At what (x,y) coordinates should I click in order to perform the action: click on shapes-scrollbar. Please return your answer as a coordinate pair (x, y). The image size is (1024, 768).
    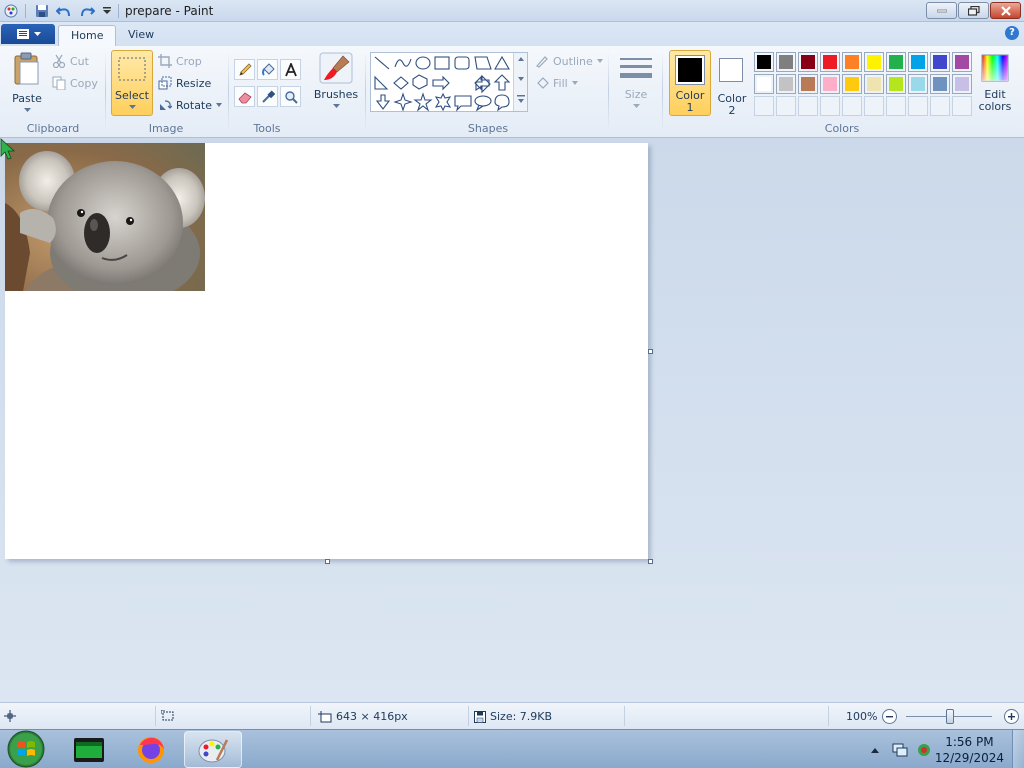
    Looking at the image, I should click on (520, 82).